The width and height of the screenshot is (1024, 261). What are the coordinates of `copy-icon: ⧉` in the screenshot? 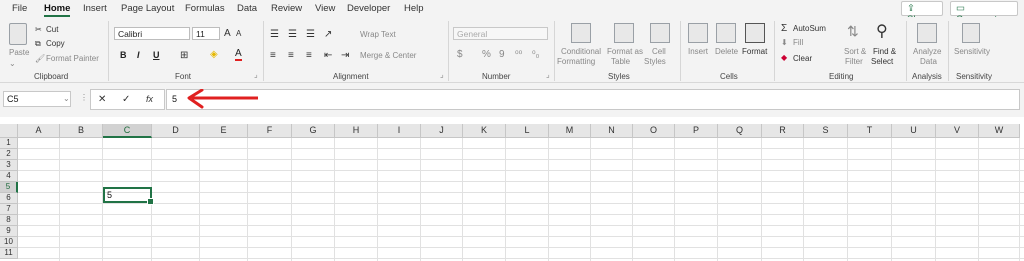 It's located at (38, 43).